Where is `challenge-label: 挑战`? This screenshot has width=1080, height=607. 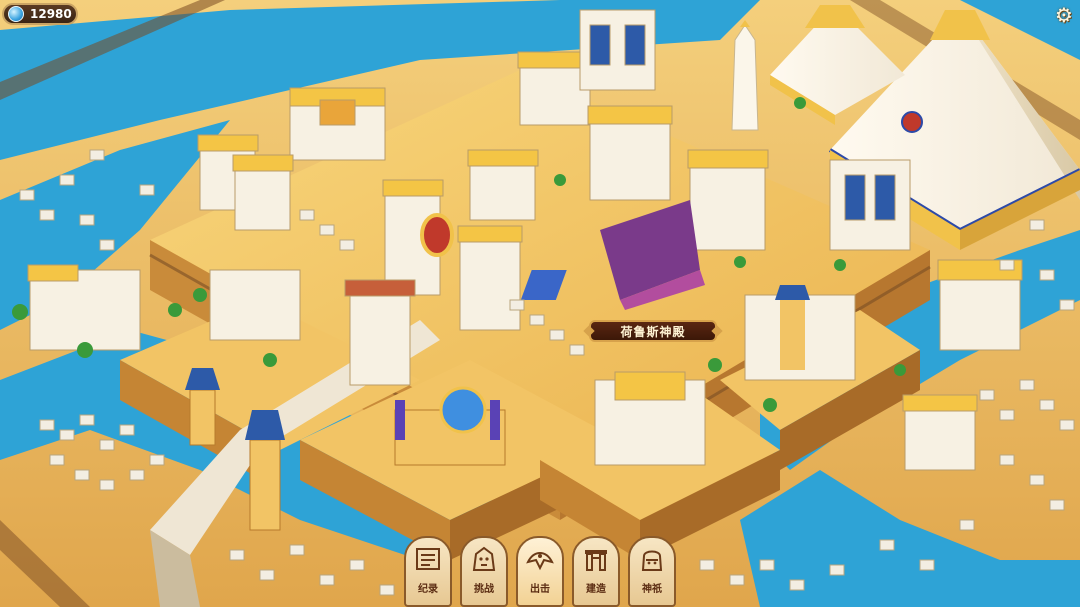 challenge-label: 挑战 is located at coordinates (484, 589).